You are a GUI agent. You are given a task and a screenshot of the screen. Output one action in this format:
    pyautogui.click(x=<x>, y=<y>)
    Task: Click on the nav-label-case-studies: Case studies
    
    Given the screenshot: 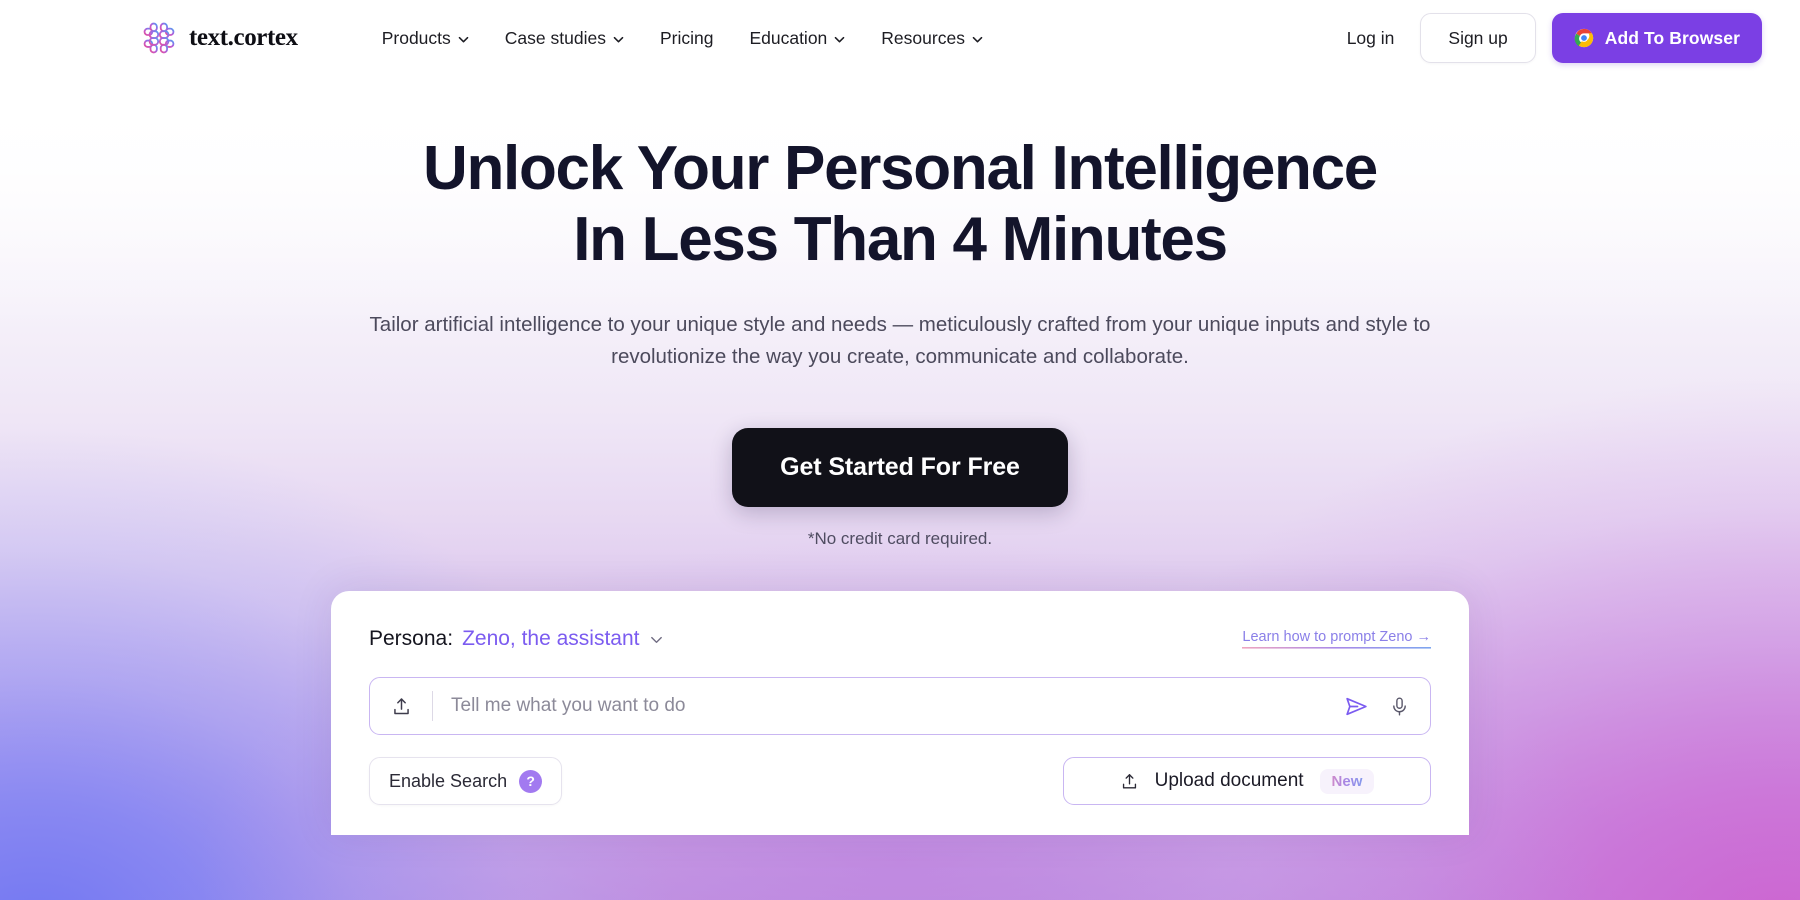 What is the action you would take?
    pyautogui.click(x=555, y=37)
    